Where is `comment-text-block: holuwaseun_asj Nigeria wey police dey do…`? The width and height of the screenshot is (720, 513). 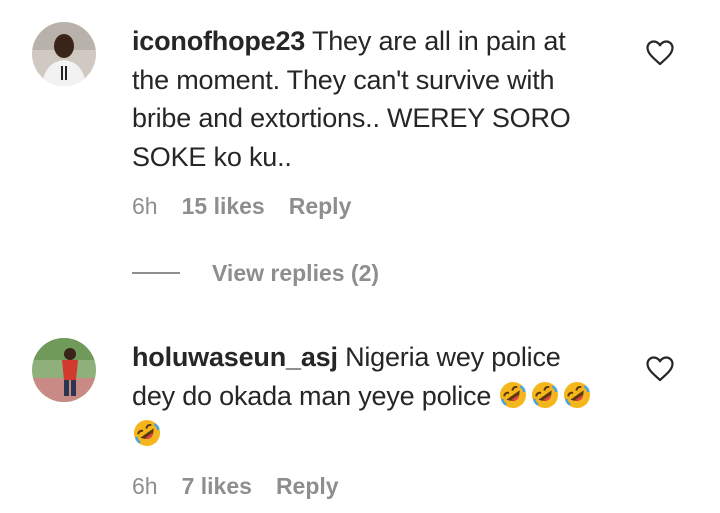 comment-text-block: holuwaseun_asj Nigeria wey police dey do… is located at coordinates (367, 396).